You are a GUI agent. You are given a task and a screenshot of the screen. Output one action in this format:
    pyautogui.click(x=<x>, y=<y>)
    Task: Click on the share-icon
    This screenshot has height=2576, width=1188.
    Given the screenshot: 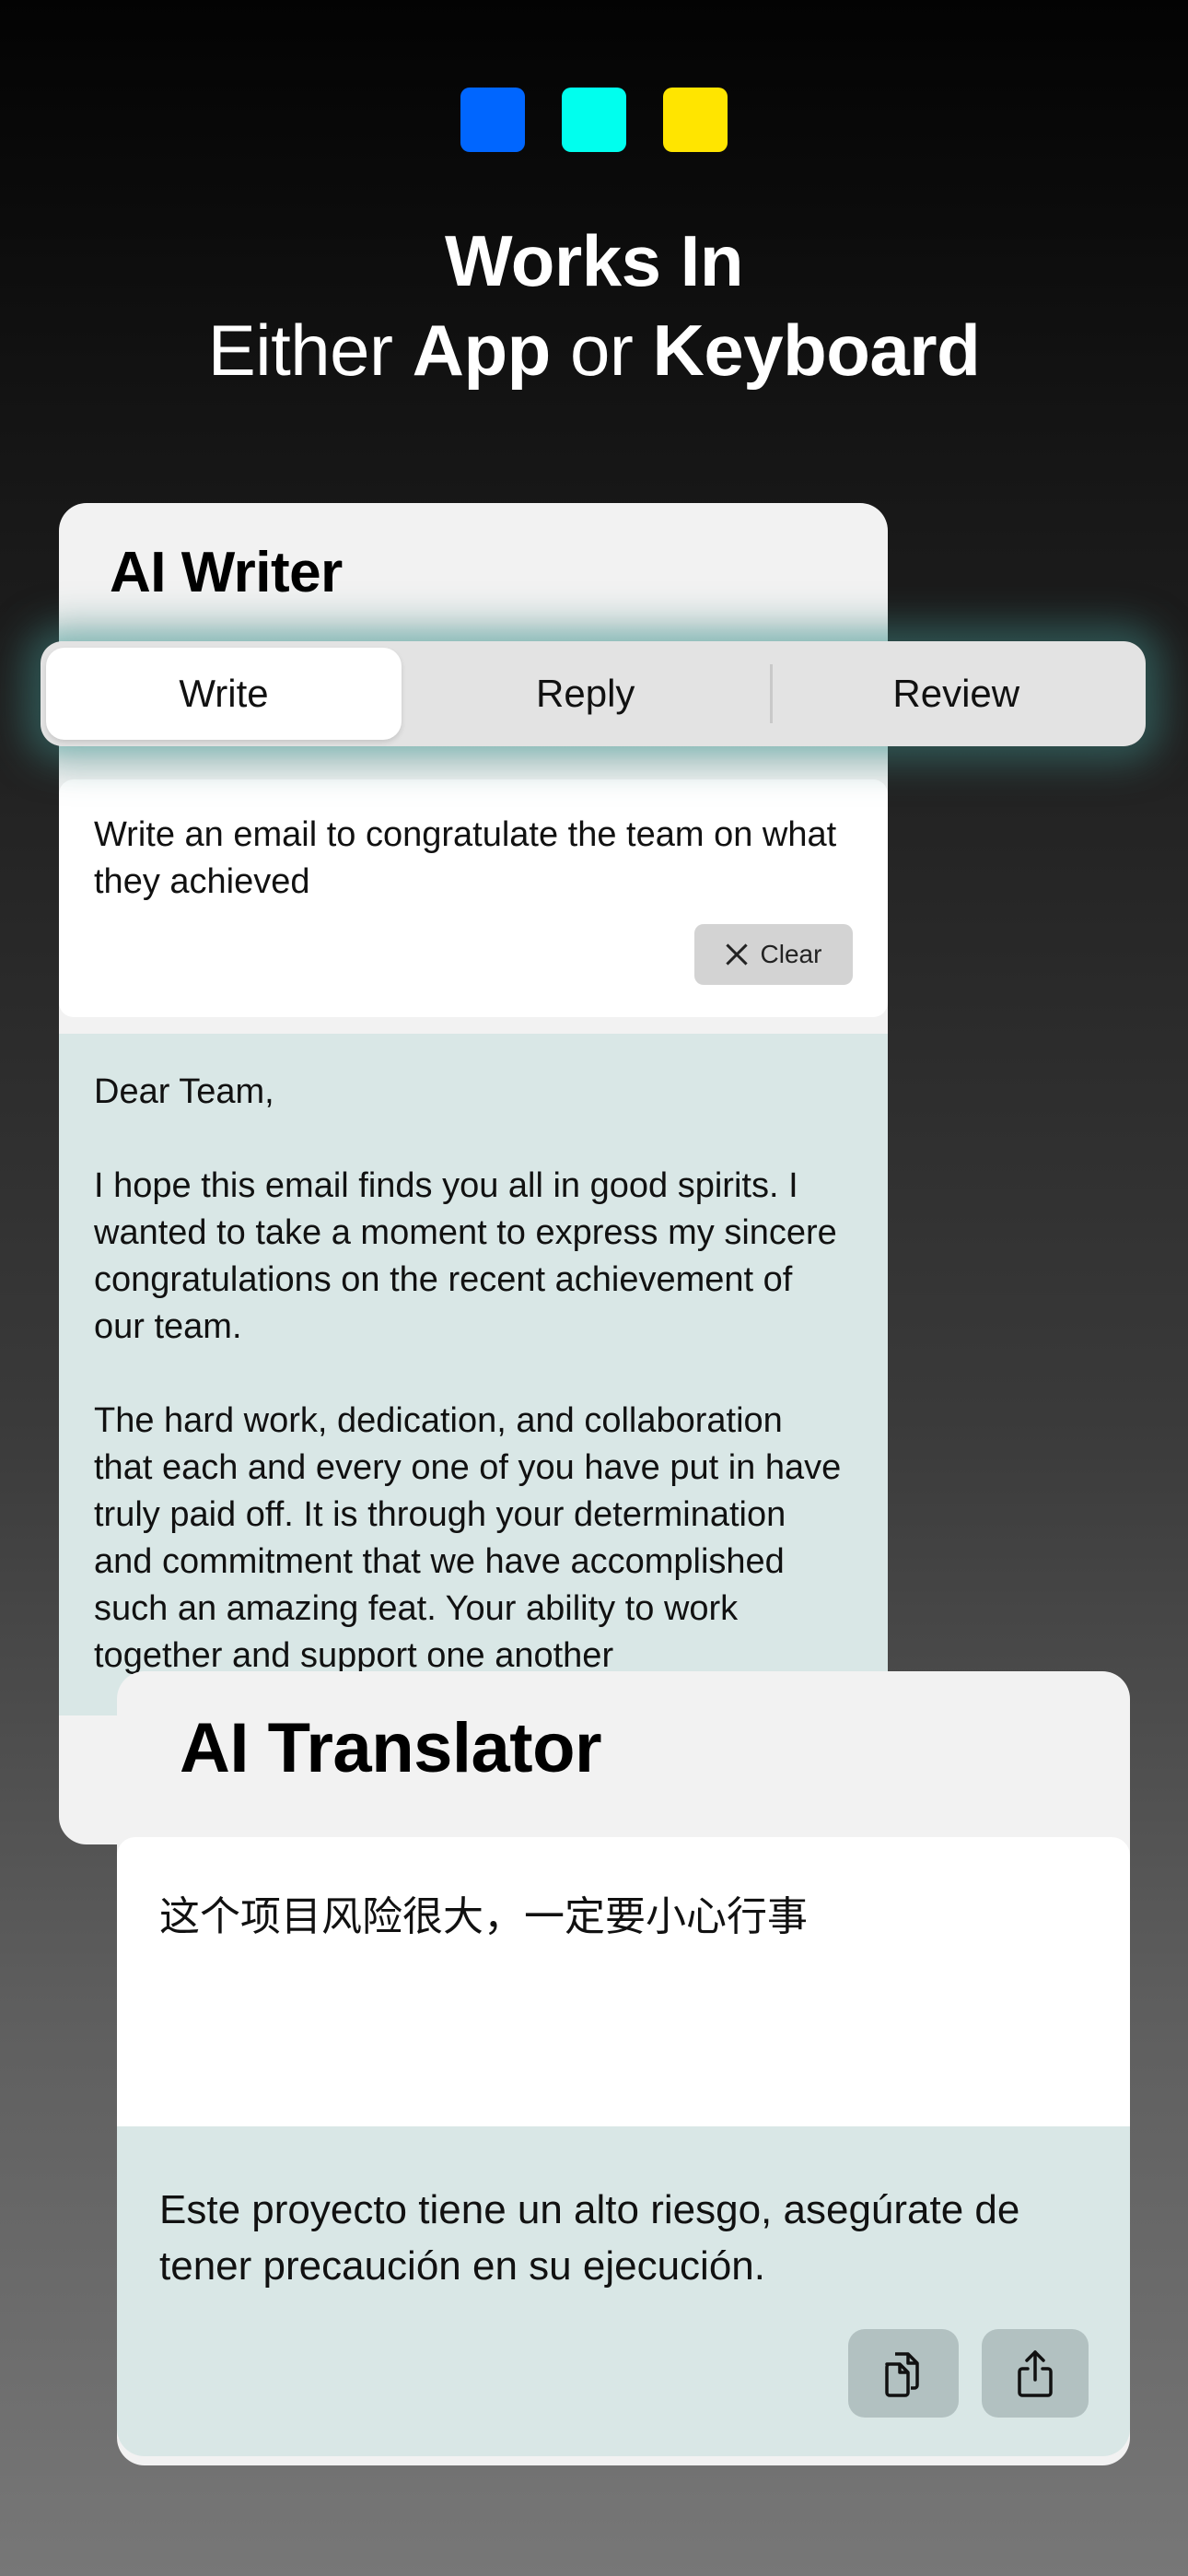 What is the action you would take?
    pyautogui.click(x=1035, y=2373)
    